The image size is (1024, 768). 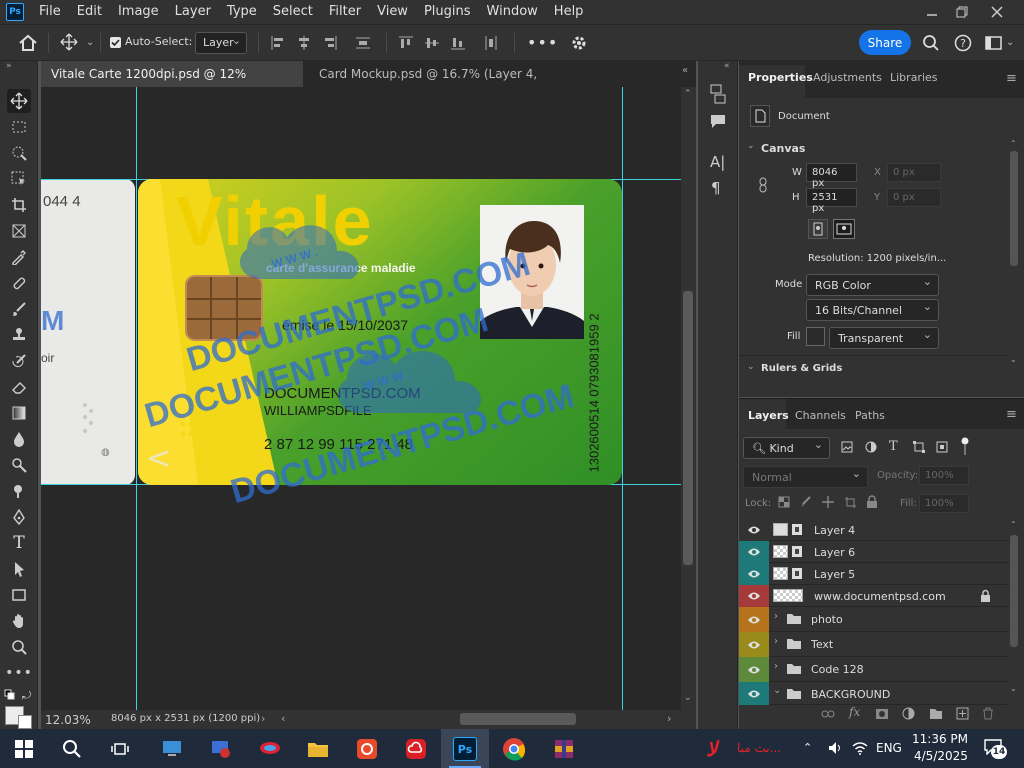 I want to click on network-app-icon, so click(x=221, y=749).